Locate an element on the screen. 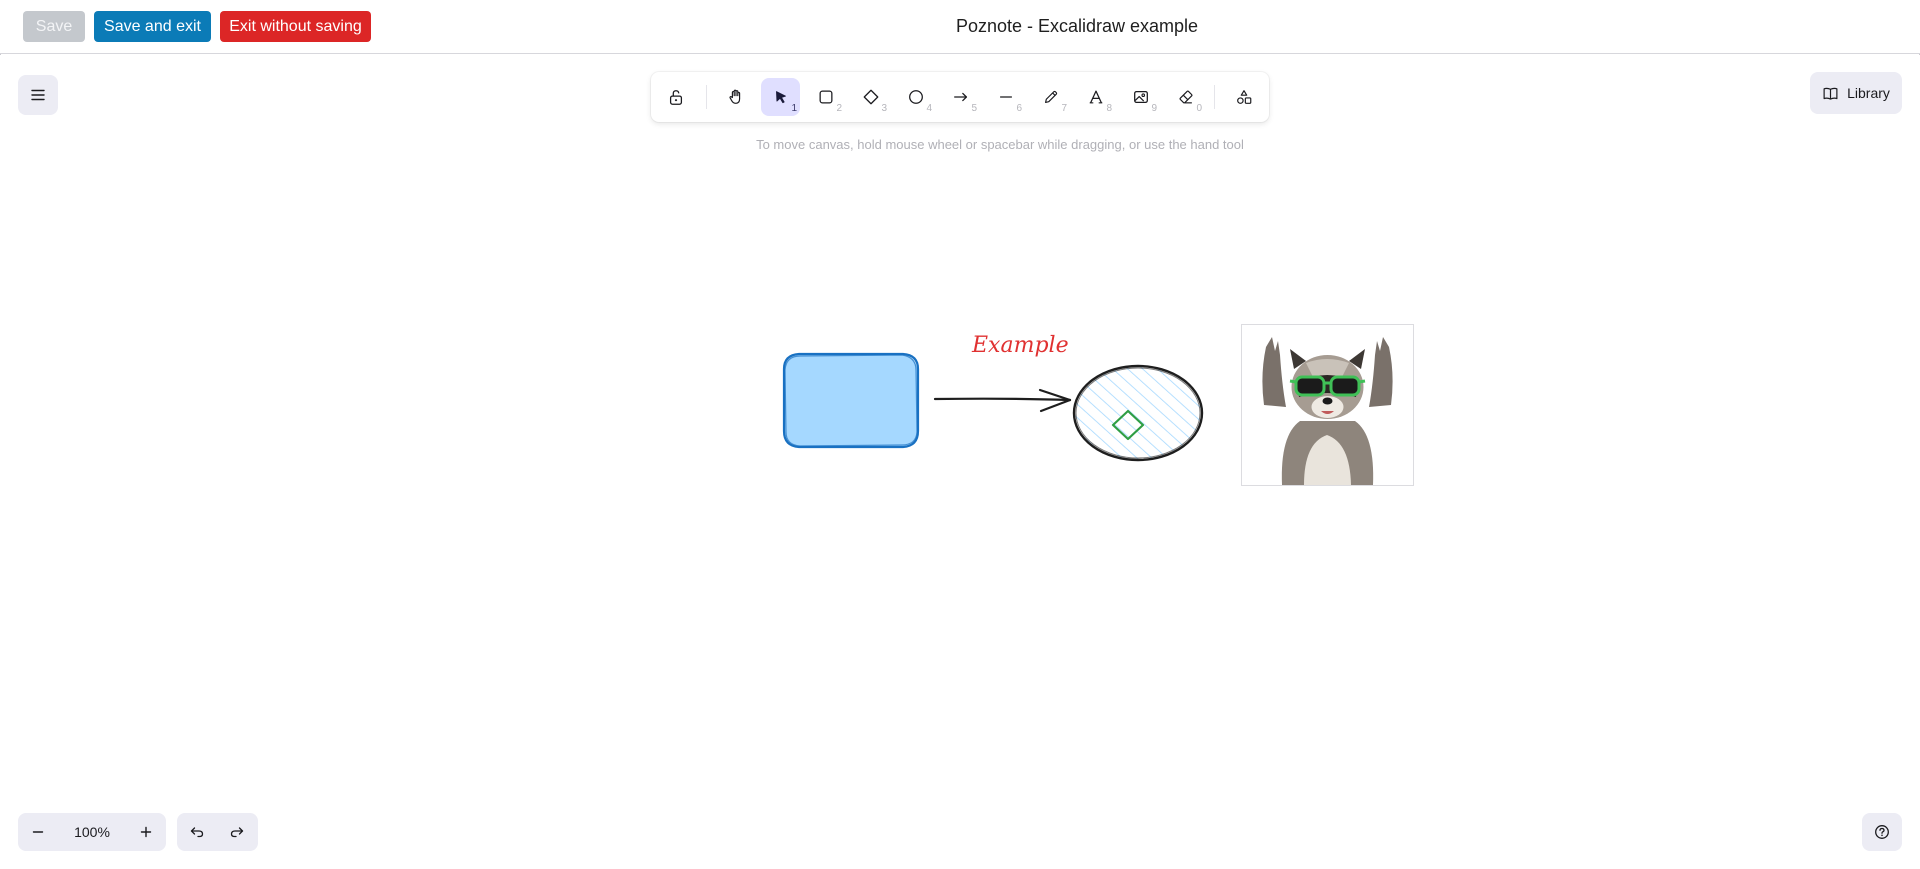 This screenshot has width=1920, height=869. raccoon-image is located at coordinates (1327, 411).